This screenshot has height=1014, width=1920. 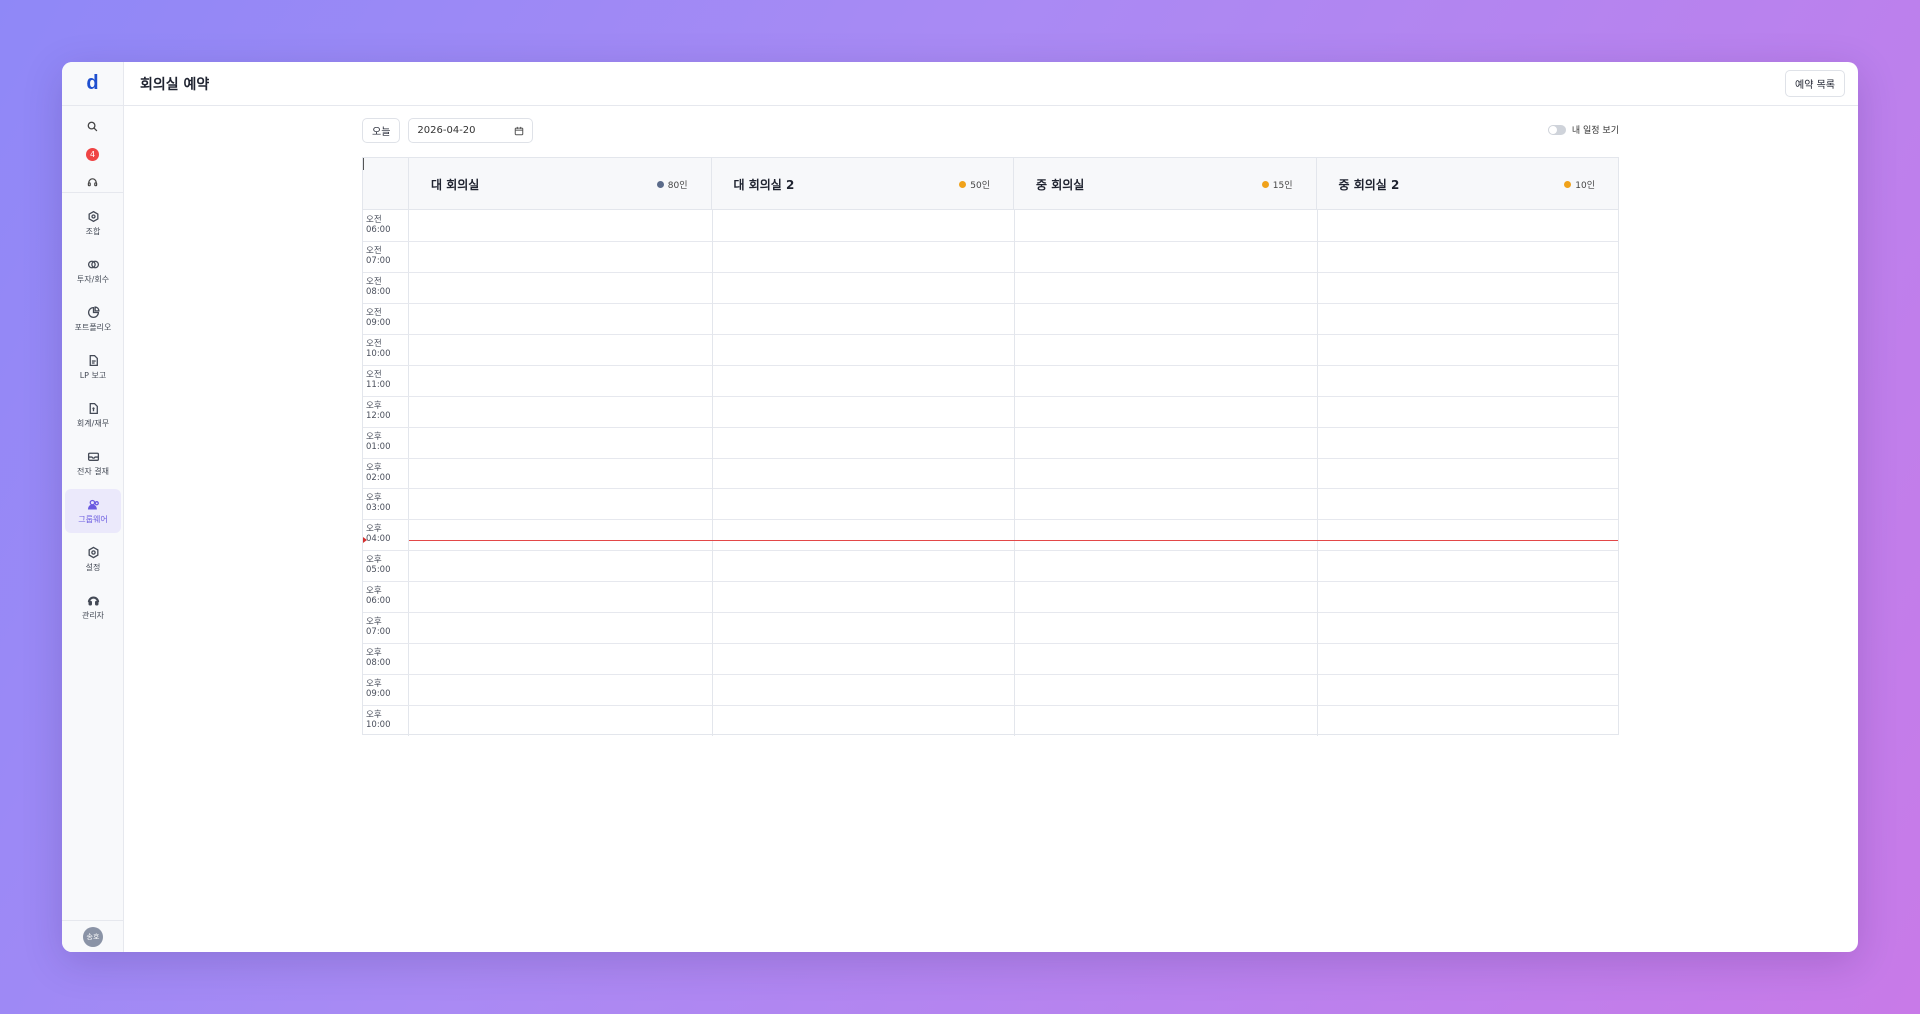 What do you see at coordinates (93, 423) in the screenshot?
I see `sidebar-item-label: 회계/재무` at bounding box center [93, 423].